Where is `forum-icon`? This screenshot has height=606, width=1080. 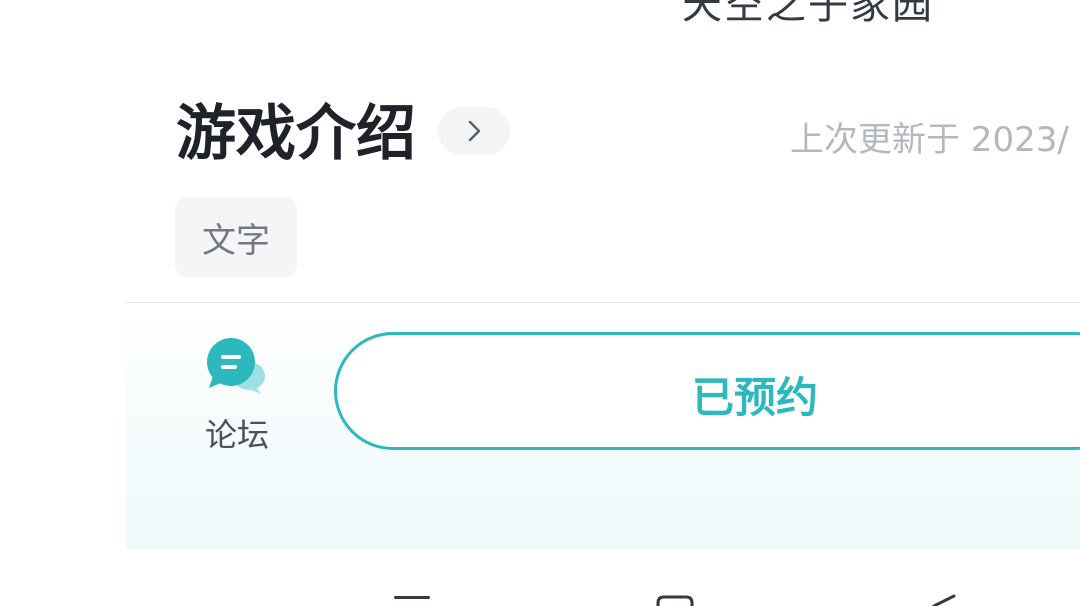
forum-icon is located at coordinates (236, 367).